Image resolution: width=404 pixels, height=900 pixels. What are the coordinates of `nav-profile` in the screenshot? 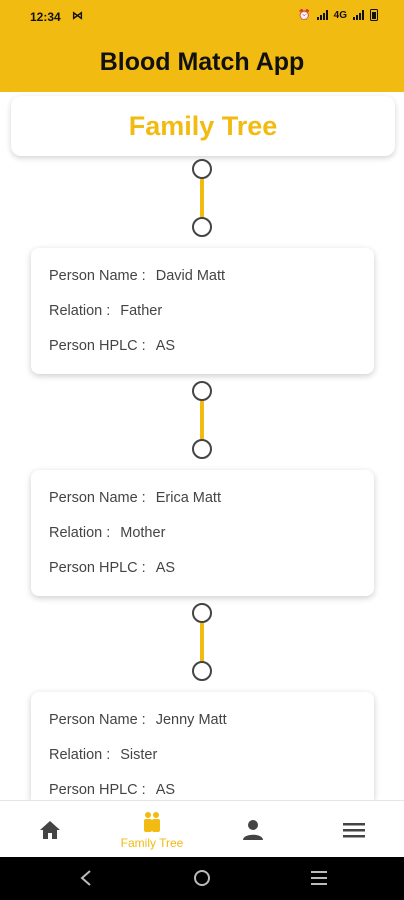 It's located at (253, 829).